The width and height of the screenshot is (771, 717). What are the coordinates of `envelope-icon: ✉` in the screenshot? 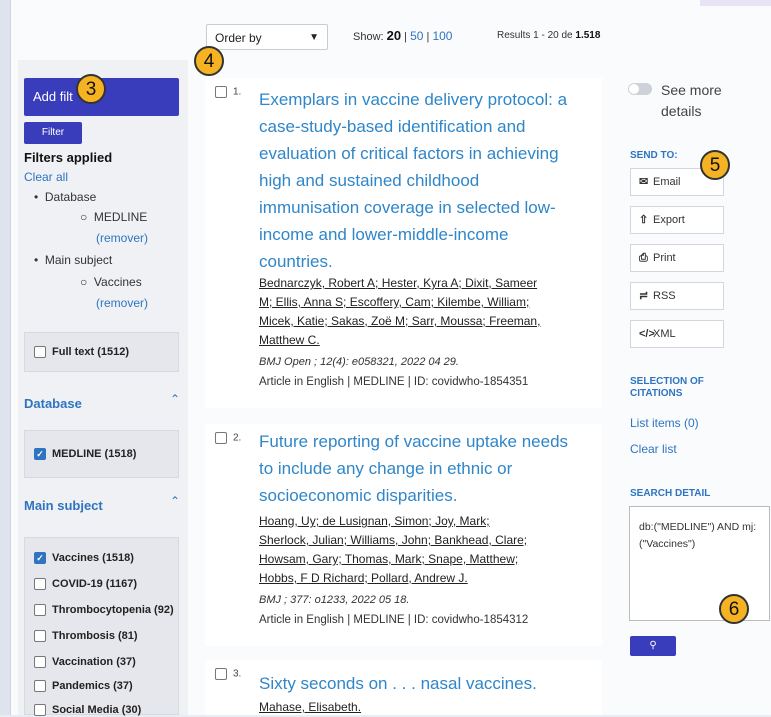 It's located at (644, 182).